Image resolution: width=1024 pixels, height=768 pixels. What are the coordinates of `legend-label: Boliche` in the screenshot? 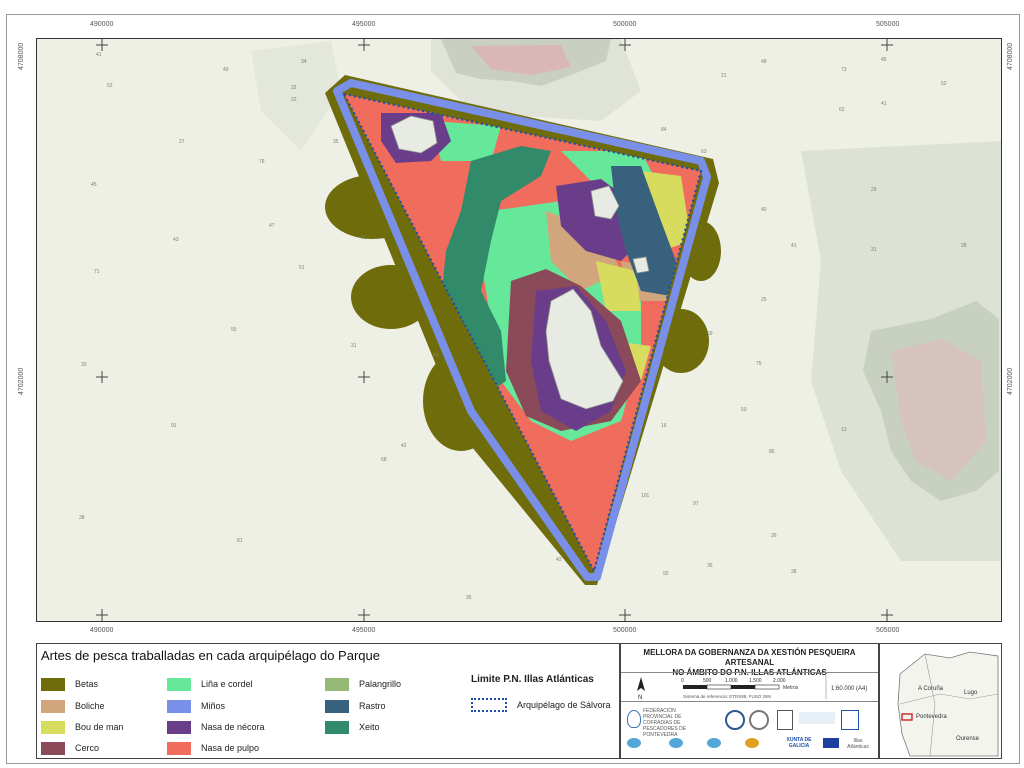 It's located at (90, 706).